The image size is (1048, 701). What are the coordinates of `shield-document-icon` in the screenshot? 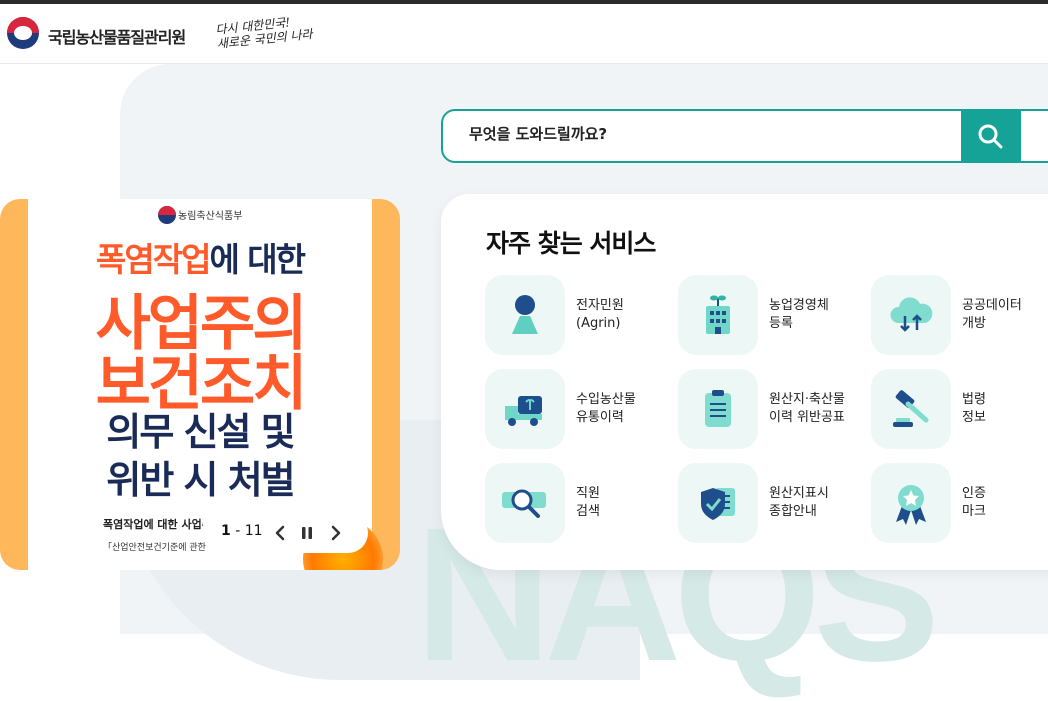 It's located at (718, 504).